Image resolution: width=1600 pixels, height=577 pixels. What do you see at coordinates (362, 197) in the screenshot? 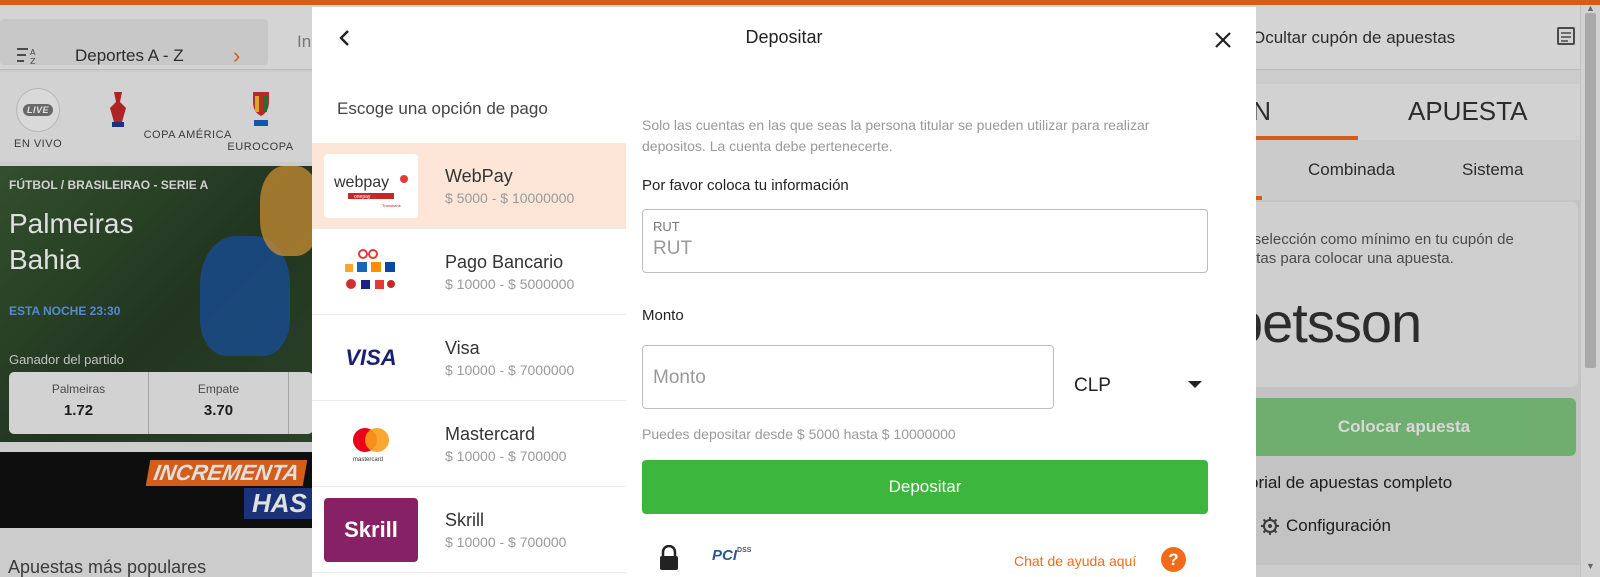
I see `svg-text: onepay` at bounding box center [362, 197].